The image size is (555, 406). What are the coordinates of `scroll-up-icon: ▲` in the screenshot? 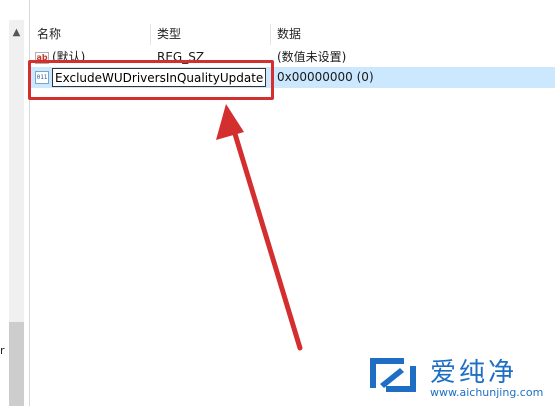 It's located at (16, 32).